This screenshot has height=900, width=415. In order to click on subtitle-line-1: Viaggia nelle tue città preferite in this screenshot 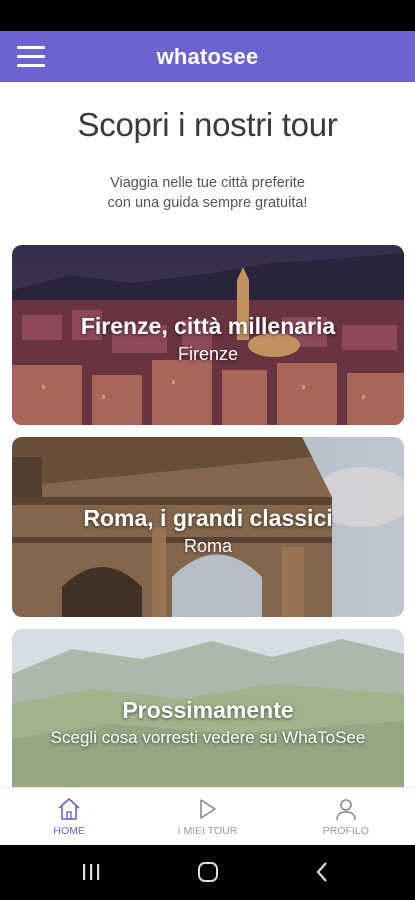, I will do `click(207, 183)`.